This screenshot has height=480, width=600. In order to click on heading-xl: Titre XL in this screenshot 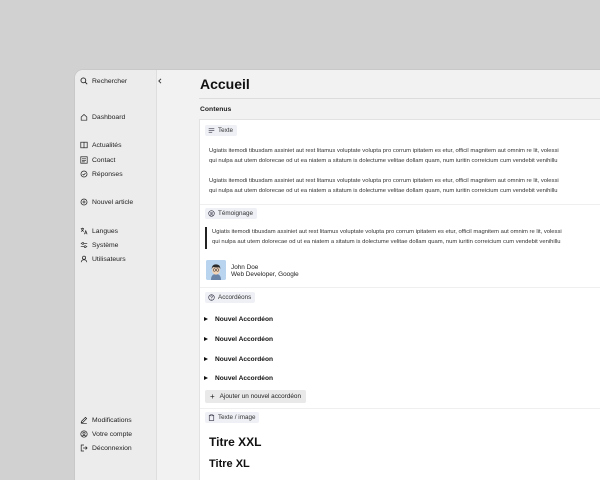, I will do `click(229, 464)`.